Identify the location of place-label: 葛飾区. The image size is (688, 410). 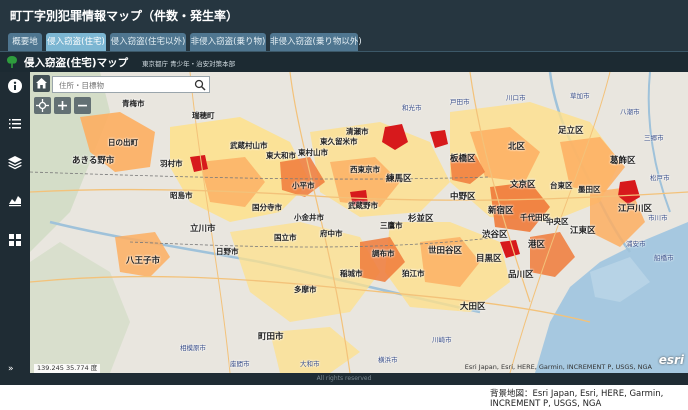
(623, 161).